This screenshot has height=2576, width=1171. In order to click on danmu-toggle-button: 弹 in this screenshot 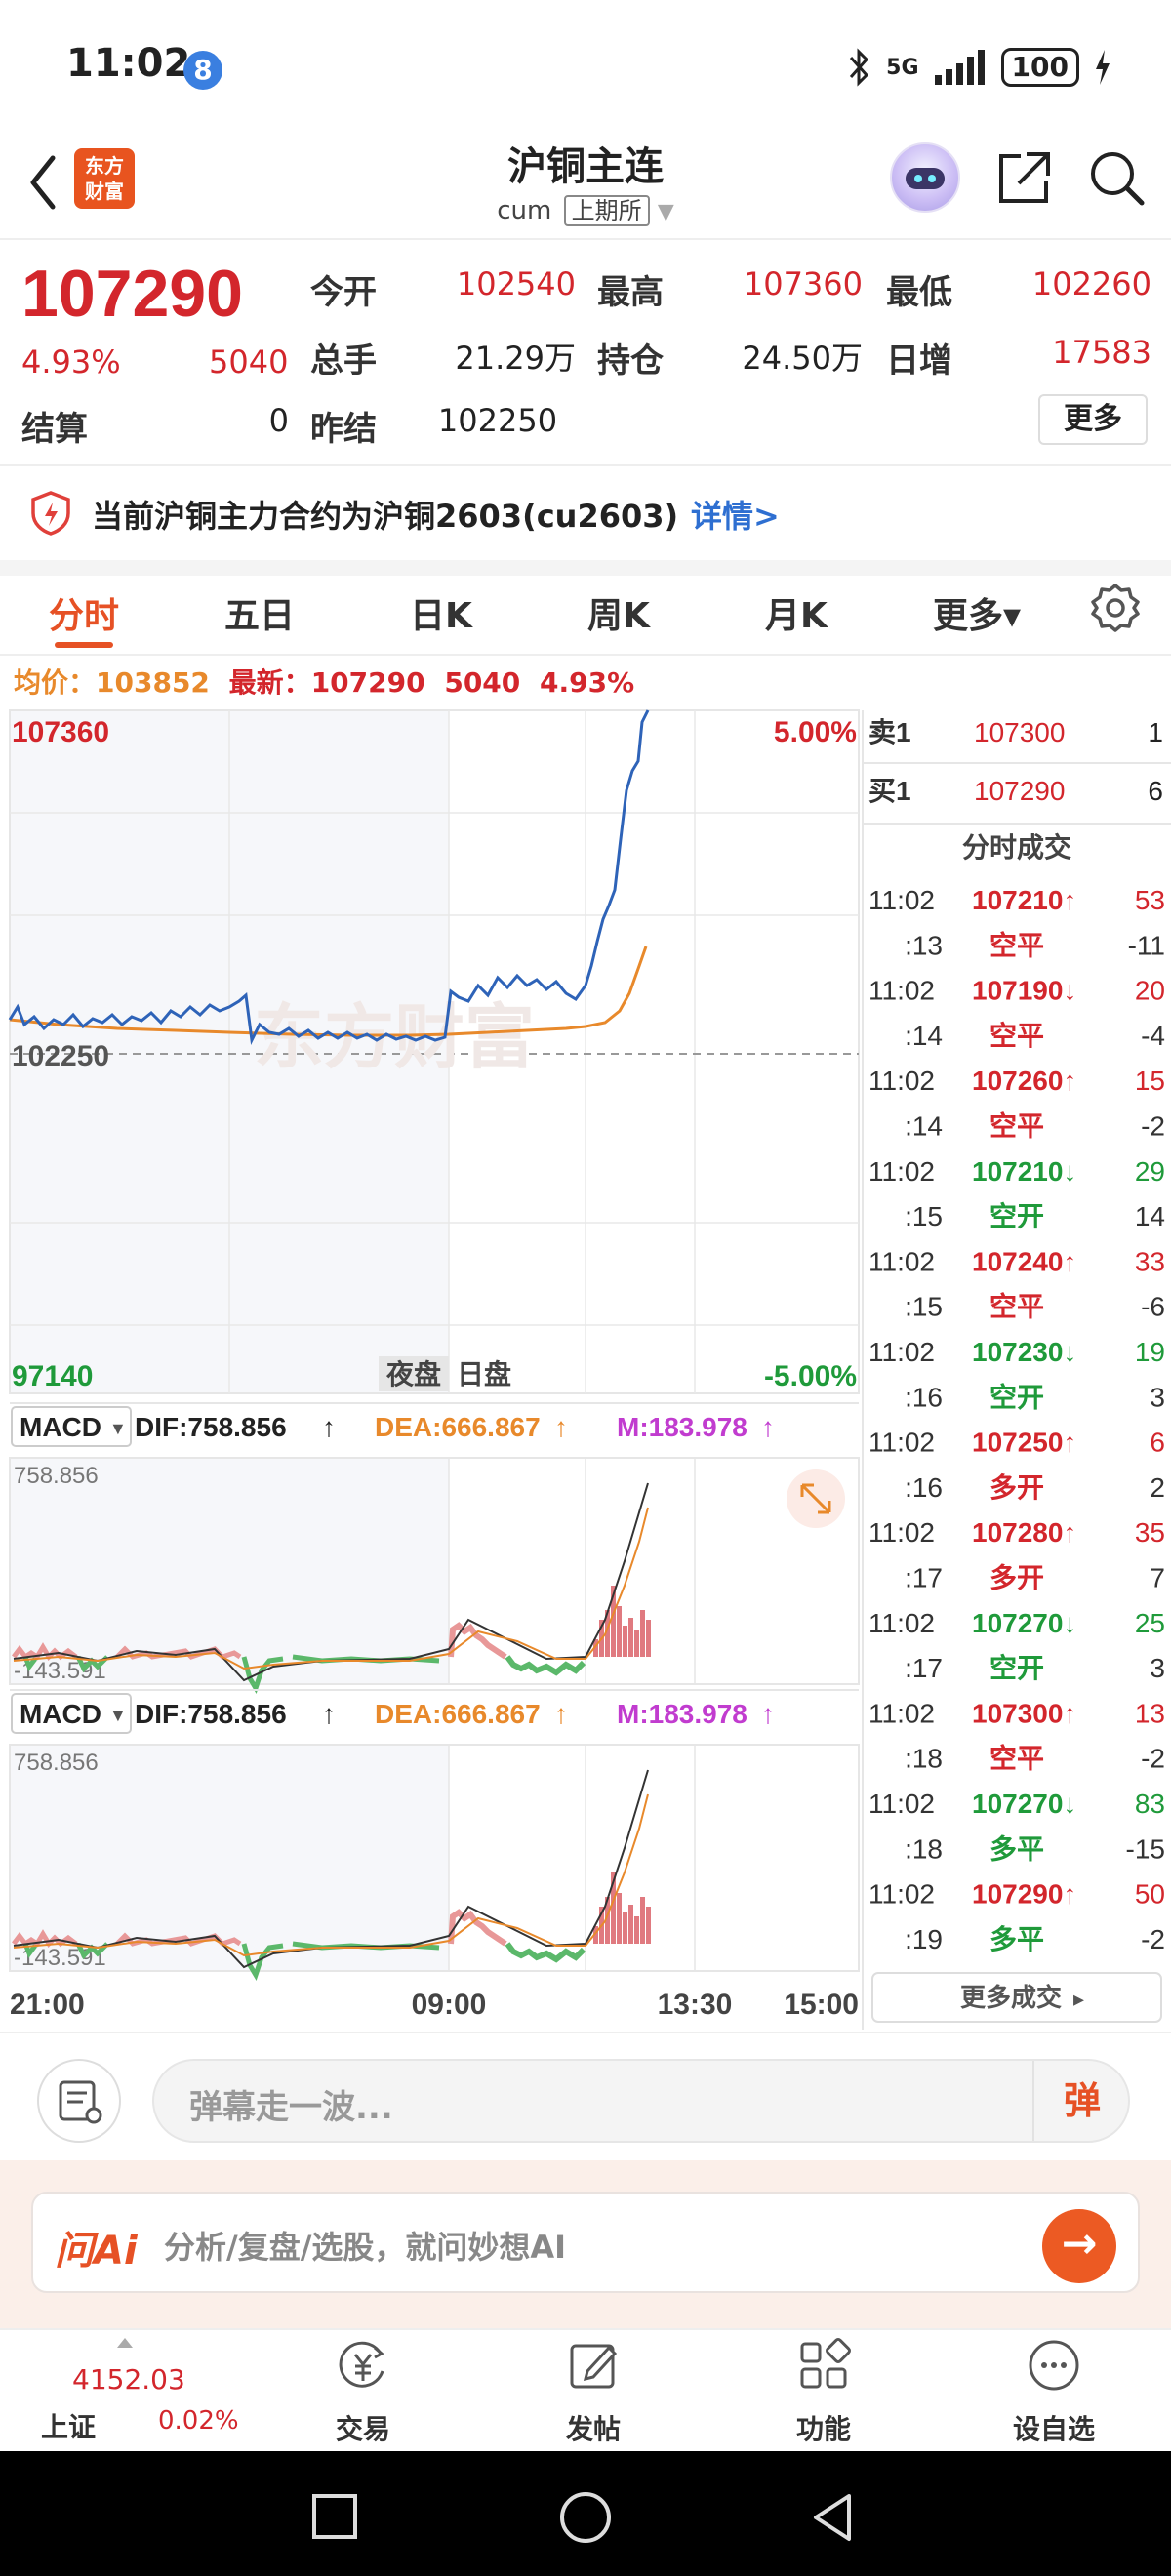, I will do `click(1081, 2101)`.